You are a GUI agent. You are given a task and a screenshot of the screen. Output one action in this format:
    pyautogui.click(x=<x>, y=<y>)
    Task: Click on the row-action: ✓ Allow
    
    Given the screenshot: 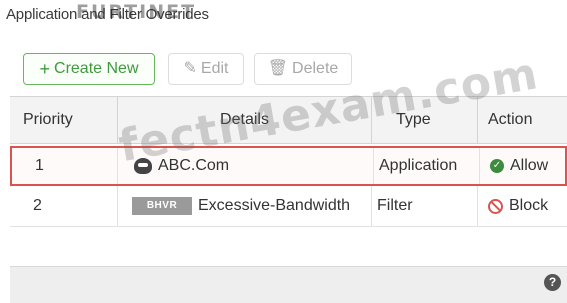 What is the action you would take?
    pyautogui.click(x=523, y=166)
    